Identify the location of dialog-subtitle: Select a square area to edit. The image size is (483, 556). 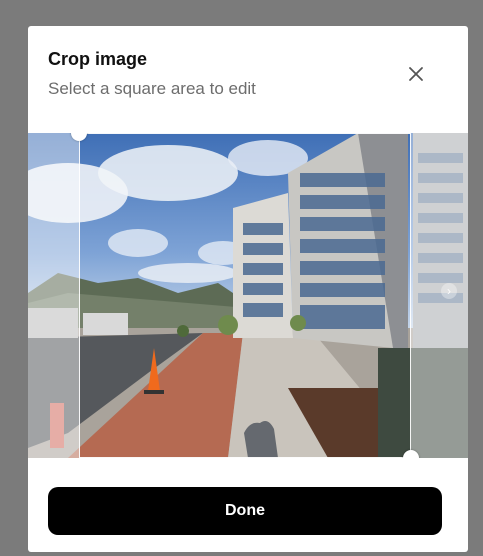
(152, 88).